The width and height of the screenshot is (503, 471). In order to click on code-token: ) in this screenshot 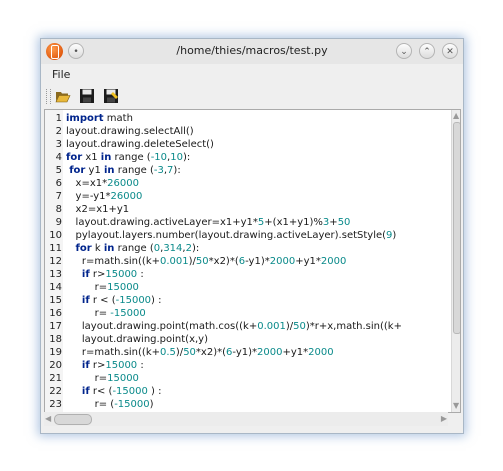, I will do `click(394, 235)`.